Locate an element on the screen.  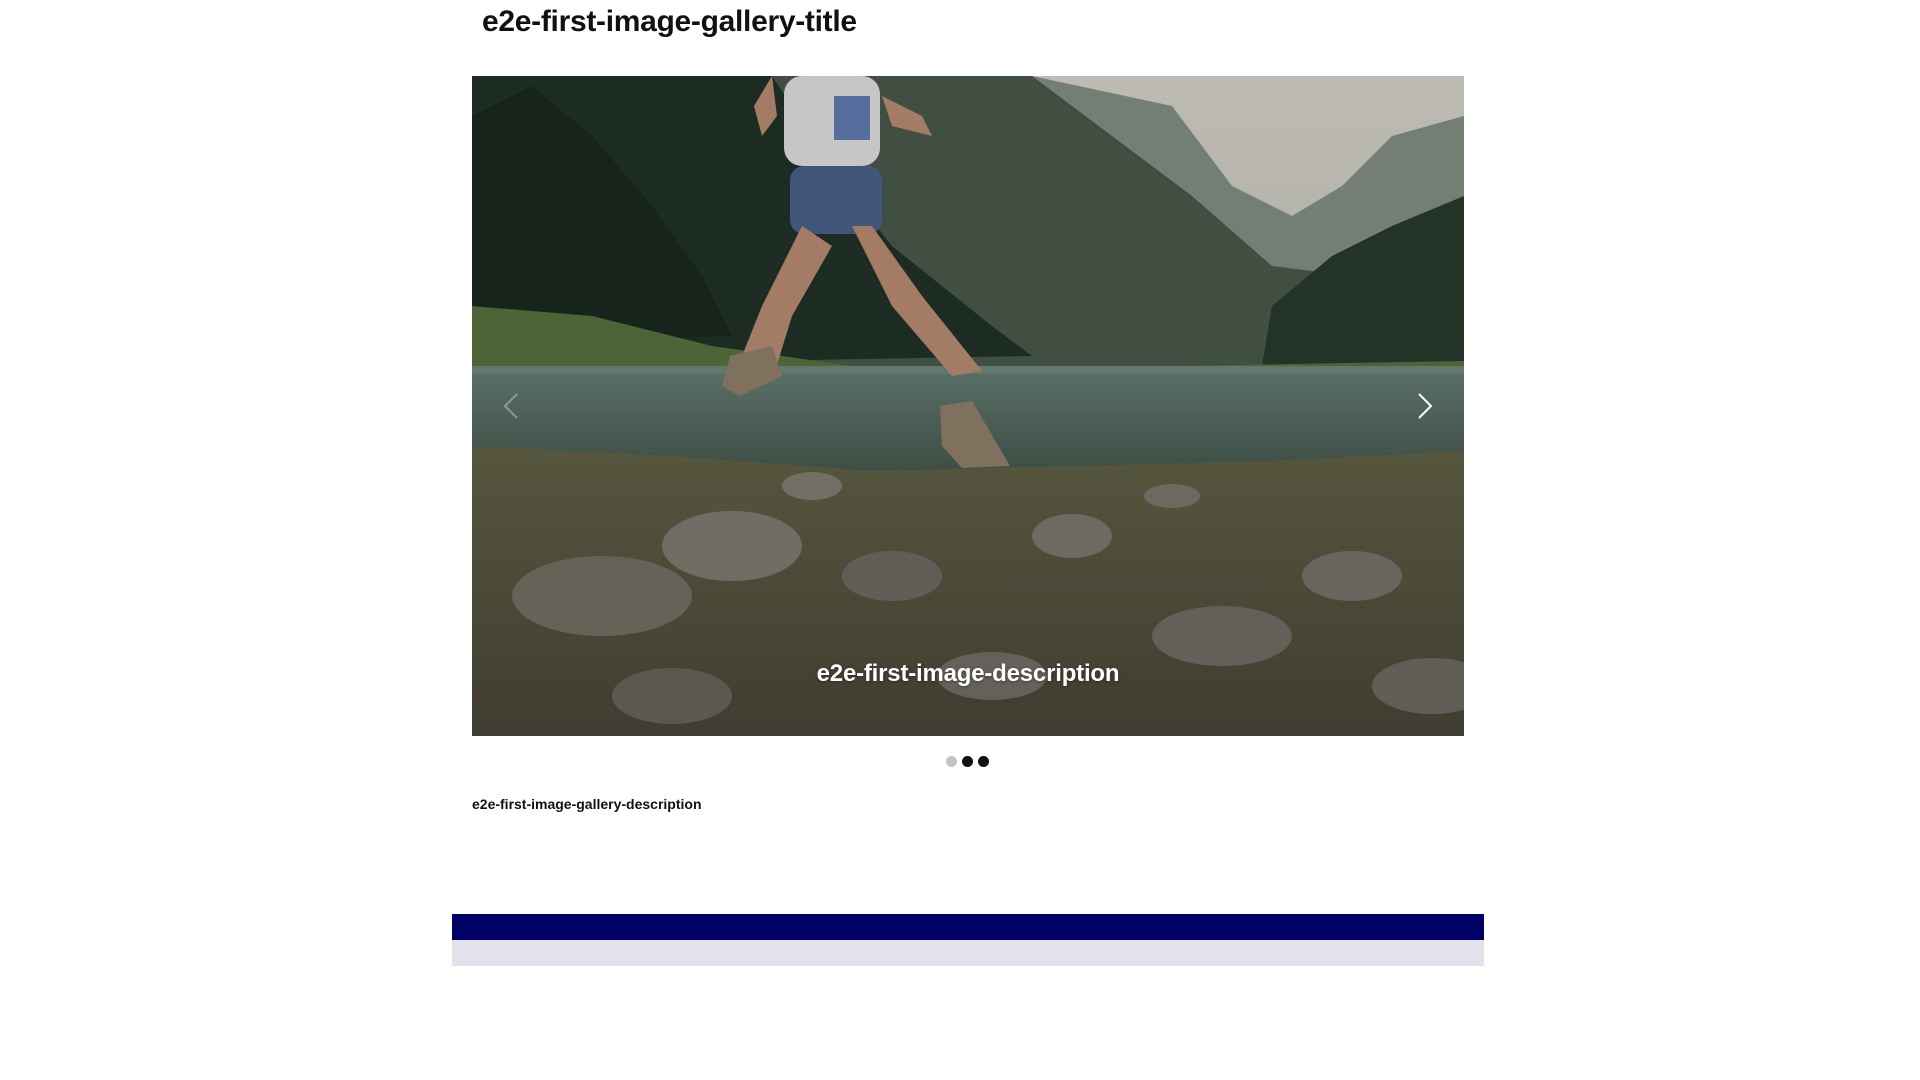
next-slide-button is located at coordinates (1424, 406).